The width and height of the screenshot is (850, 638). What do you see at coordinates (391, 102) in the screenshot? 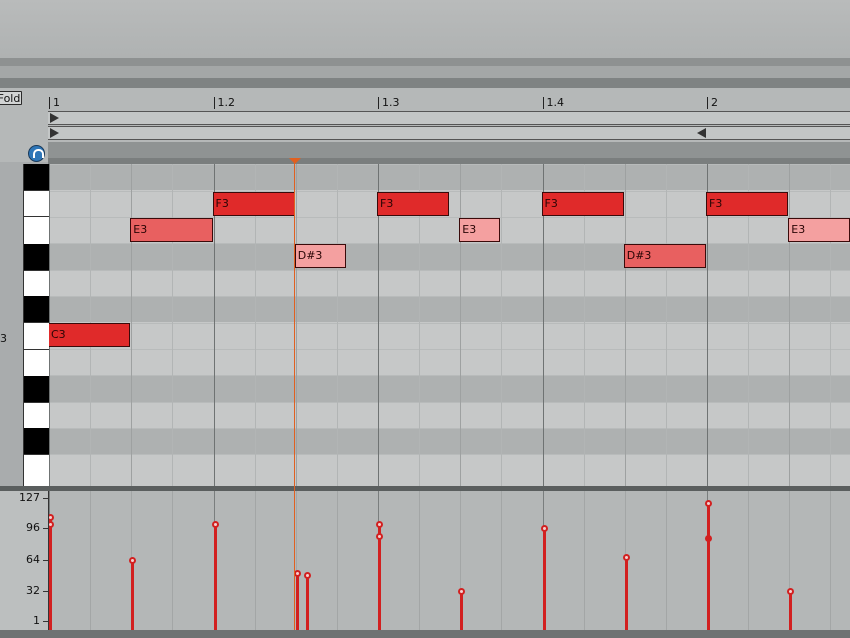
I see `ruler-label: 1.3` at bounding box center [391, 102].